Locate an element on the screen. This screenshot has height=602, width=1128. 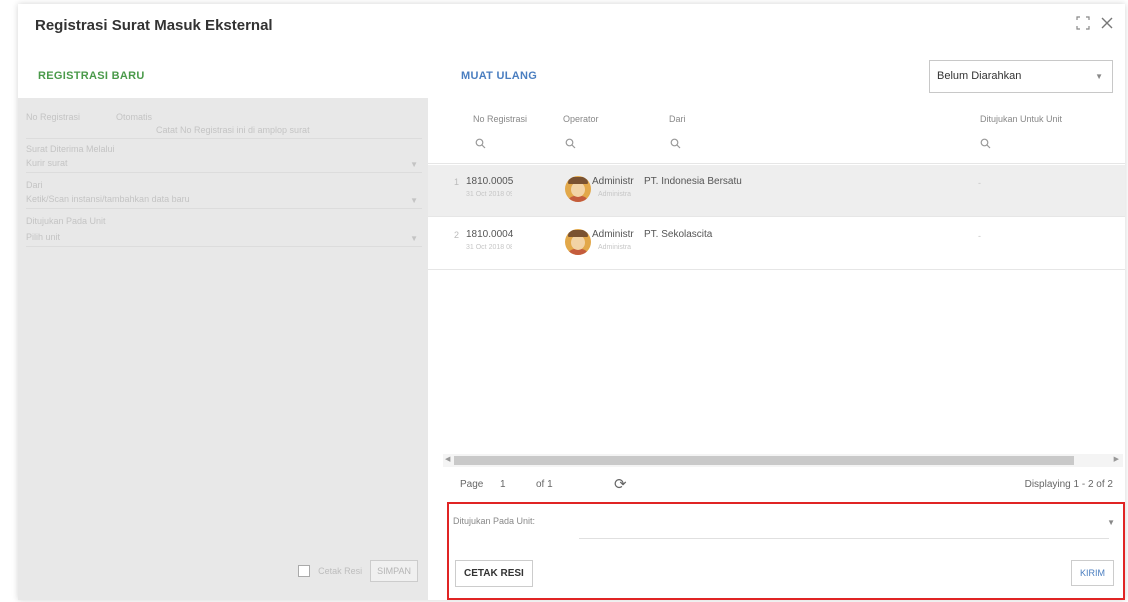
title-bar: Registrasi Surat Masuk Eksternal is located at coordinates (571, 26).